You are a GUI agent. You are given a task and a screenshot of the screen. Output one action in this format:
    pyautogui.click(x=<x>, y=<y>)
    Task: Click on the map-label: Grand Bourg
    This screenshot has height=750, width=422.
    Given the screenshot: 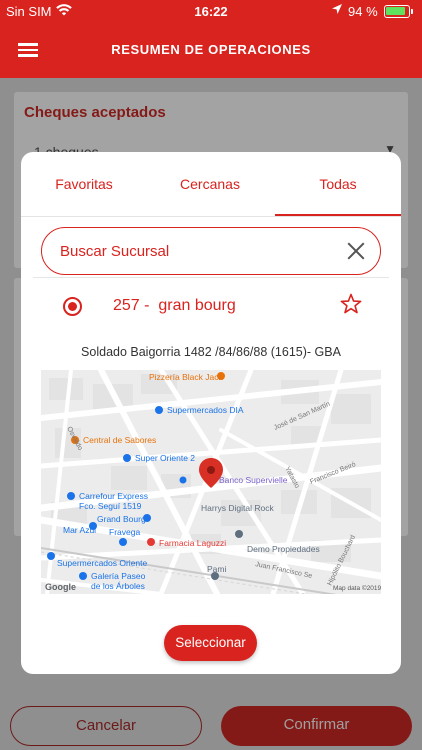 What is the action you would take?
    pyautogui.click(x=121, y=519)
    